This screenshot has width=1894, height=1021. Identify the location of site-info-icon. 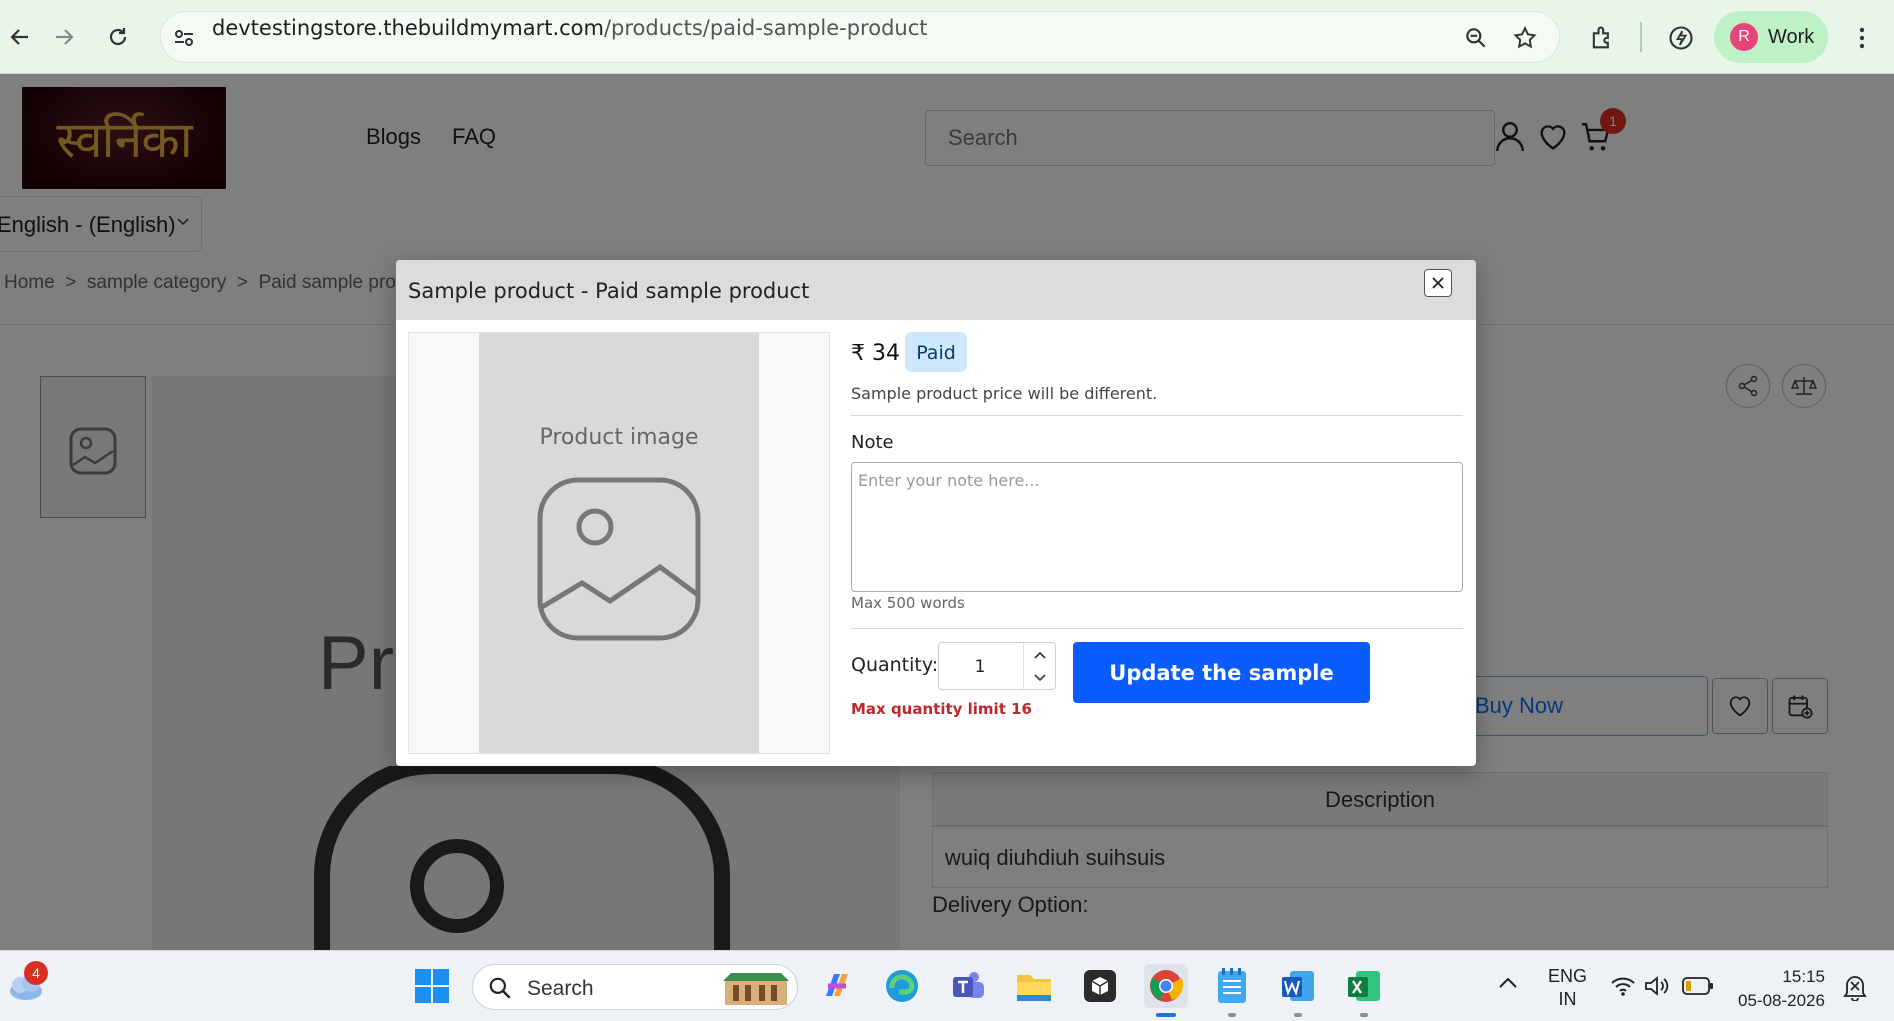
(184, 38).